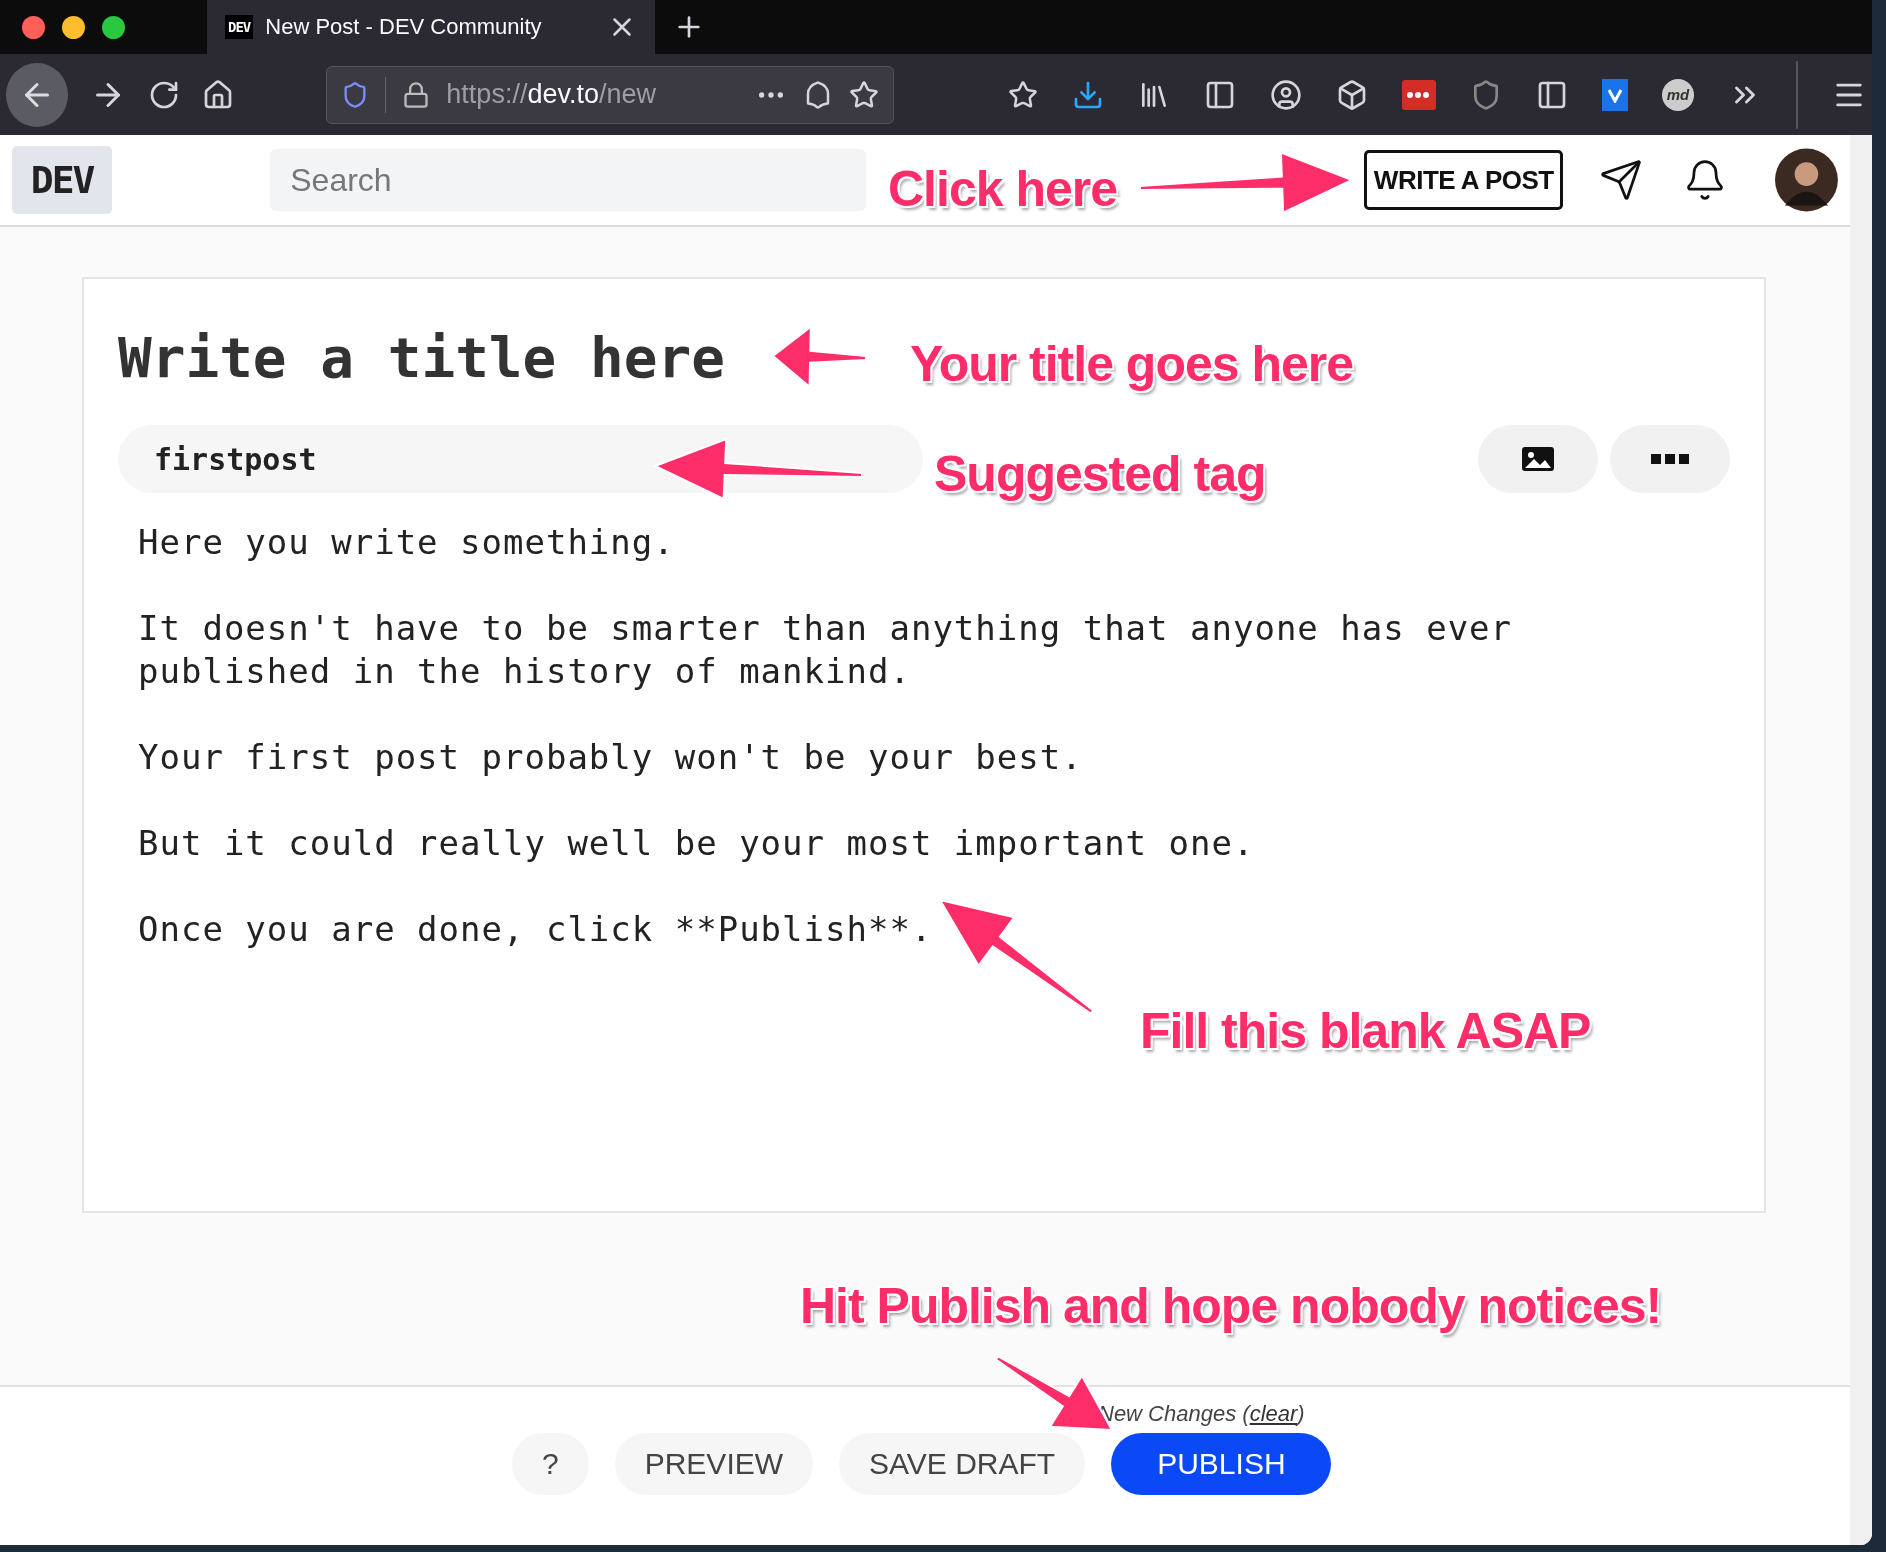 This screenshot has height=1552, width=1886. What do you see at coordinates (568, 180) in the screenshot?
I see `search-field: Search` at bounding box center [568, 180].